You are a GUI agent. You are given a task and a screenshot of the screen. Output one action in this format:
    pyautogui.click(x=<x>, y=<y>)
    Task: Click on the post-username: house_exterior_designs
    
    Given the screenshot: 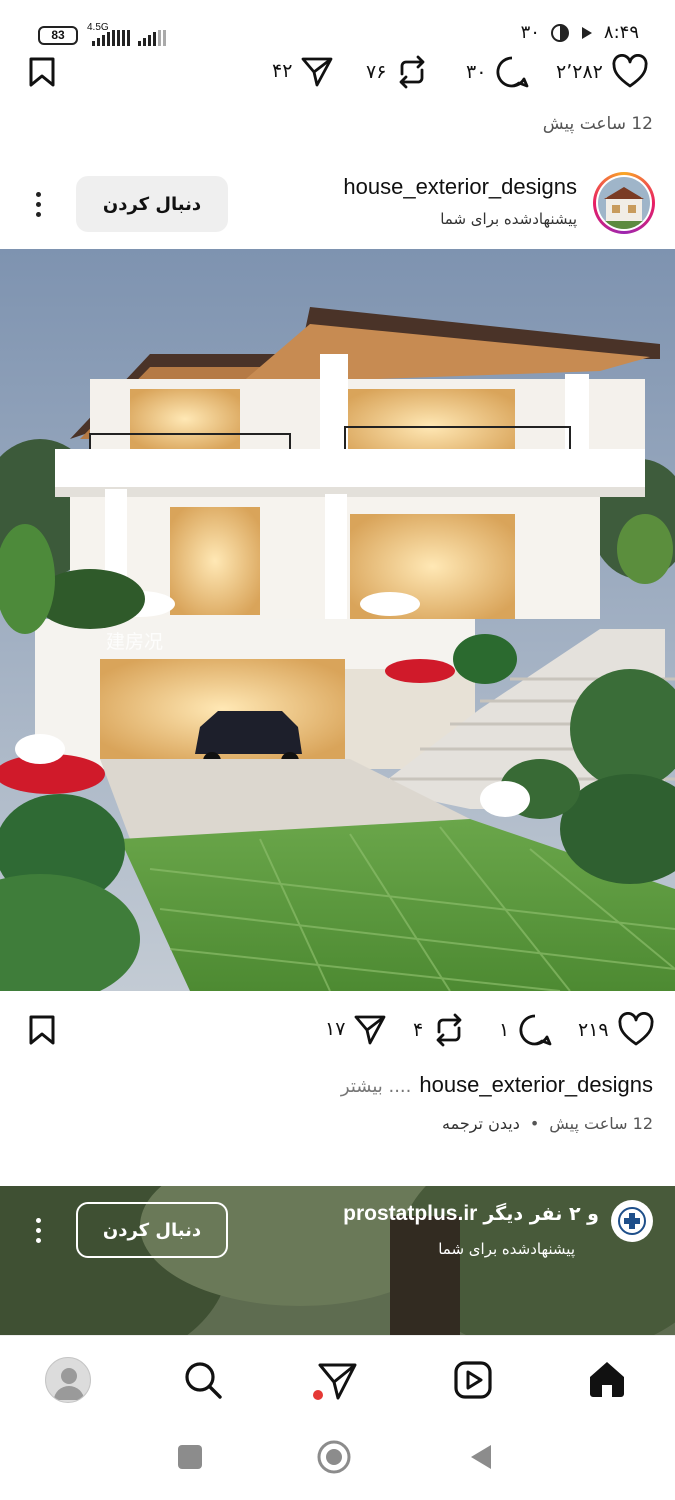 What is the action you would take?
    pyautogui.click(x=460, y=187)
    